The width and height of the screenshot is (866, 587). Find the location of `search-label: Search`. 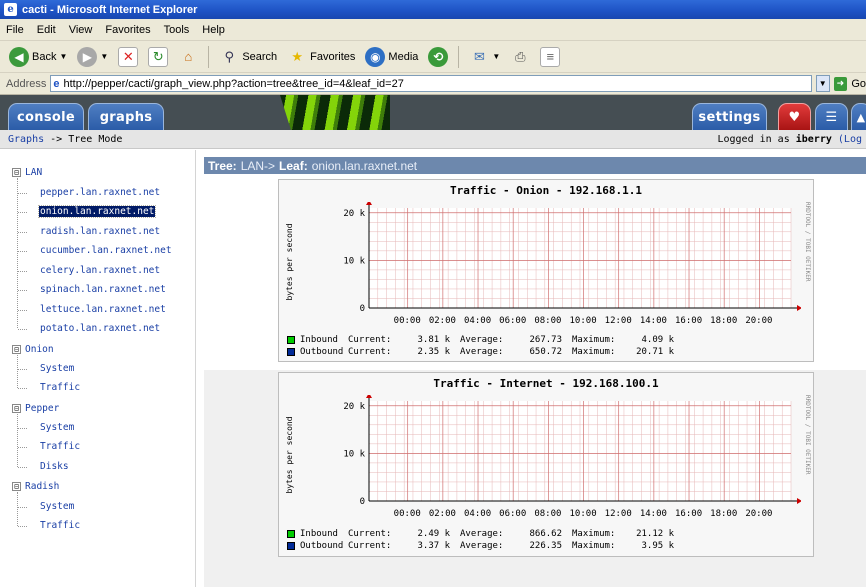

search-label: Search is located at coordinates (260, 56).